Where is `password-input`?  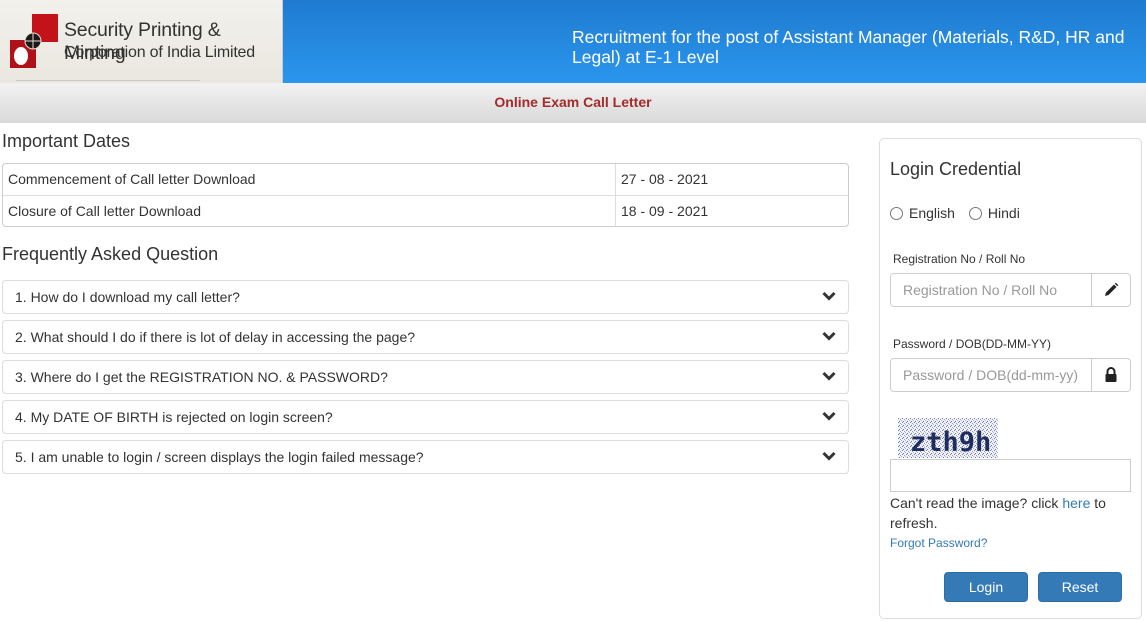 password-input is located at coordinates (991, 375).